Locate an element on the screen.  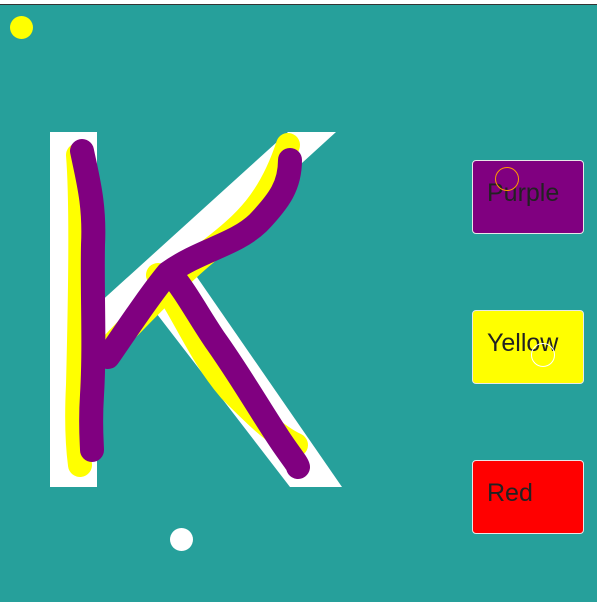
purple-button: Purple is located at coordinates (528, 197).